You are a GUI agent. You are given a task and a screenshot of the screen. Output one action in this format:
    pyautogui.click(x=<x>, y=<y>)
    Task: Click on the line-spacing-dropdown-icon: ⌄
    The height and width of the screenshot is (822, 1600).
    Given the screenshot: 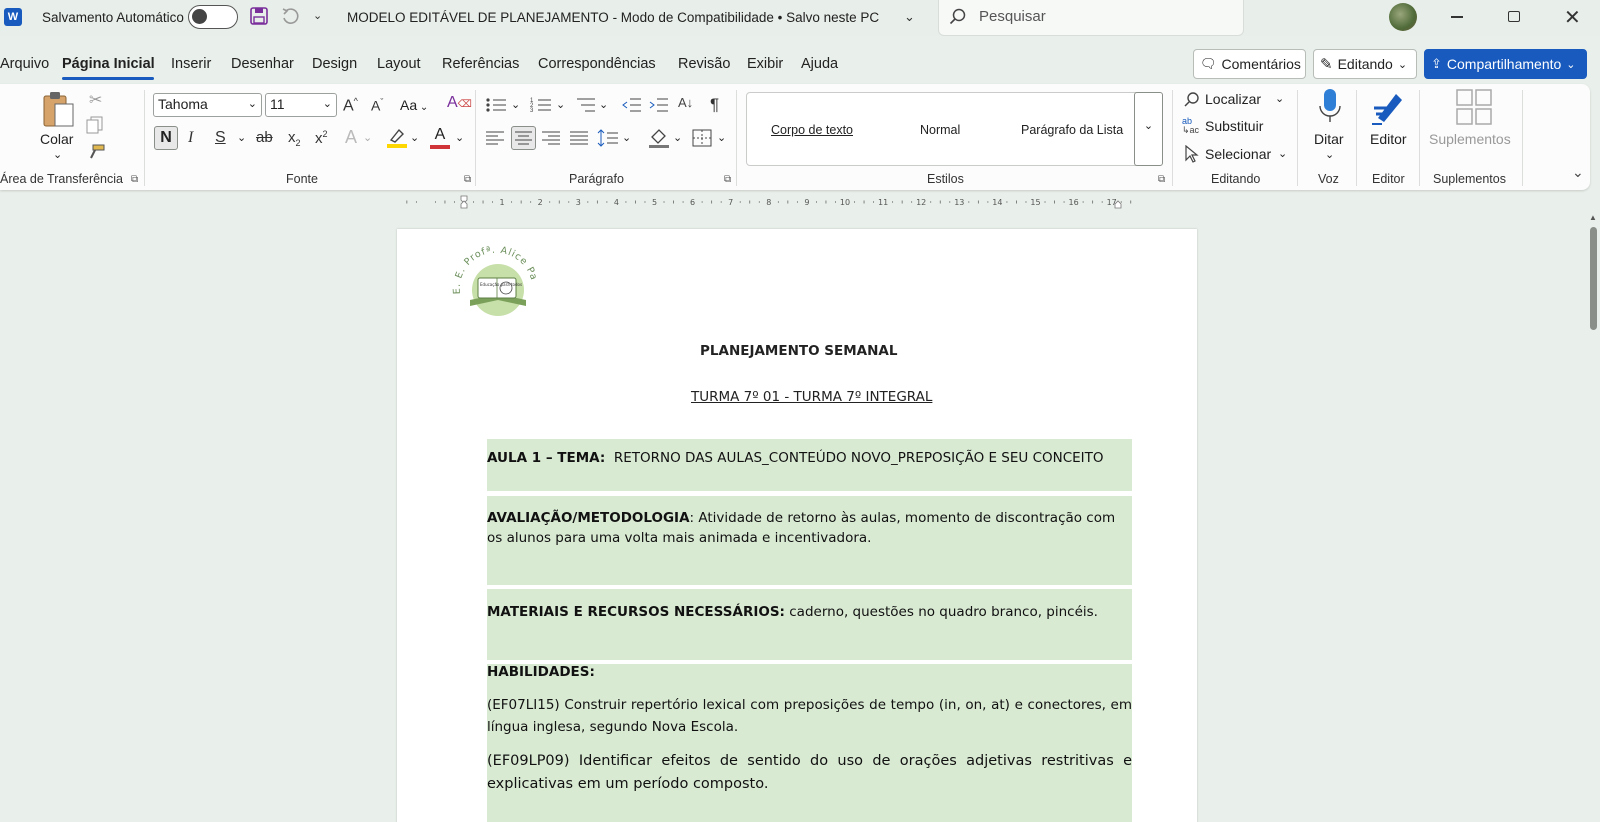 What is the action you would take?
    pyautogui.click(x=626, y=137)
    